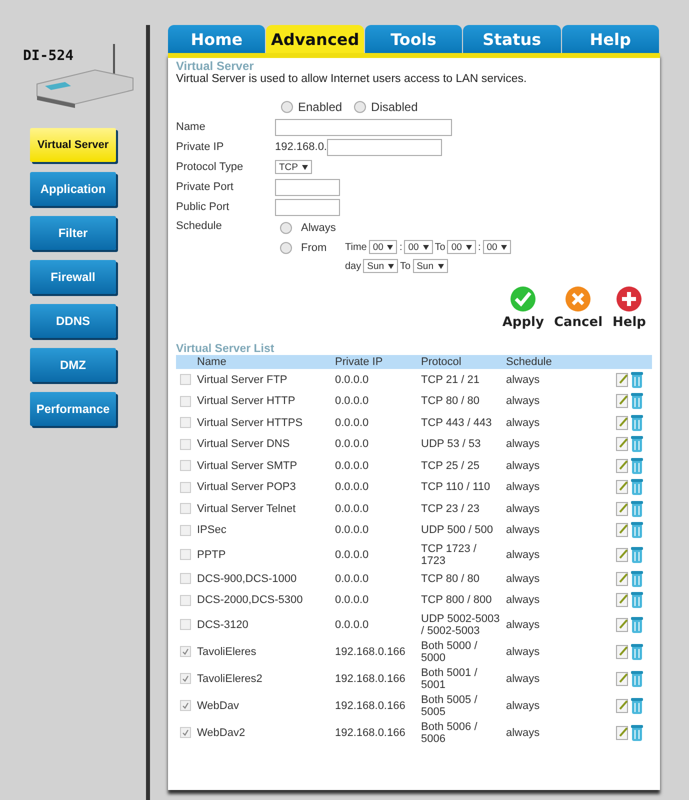 The height and width of the screenshot is (800, 689). Describe the element at coordinates (73, 365) in the screenshot. I see `sidebar-button: DMZ` at that location.